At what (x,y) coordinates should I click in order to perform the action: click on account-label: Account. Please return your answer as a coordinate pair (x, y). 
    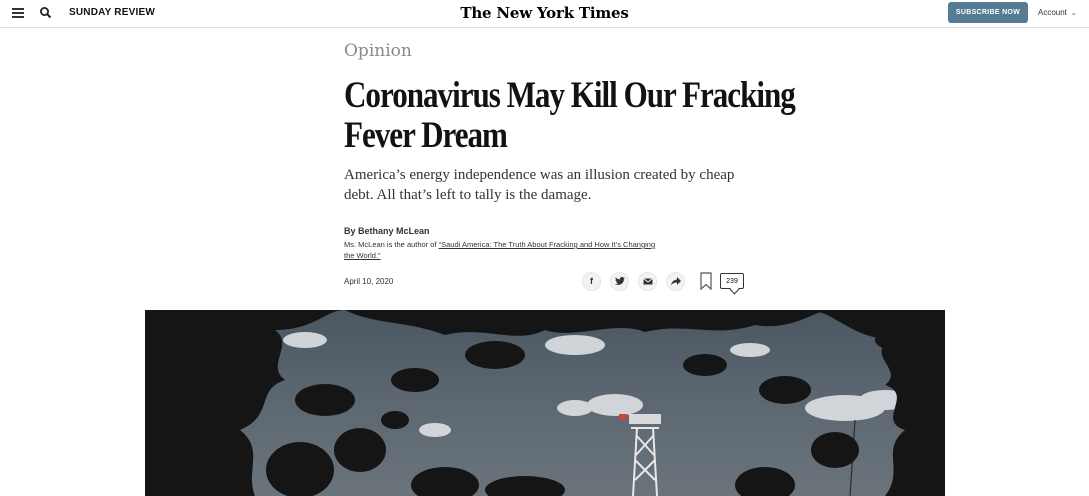
    Looking at the image, I should click on (1052, 12).